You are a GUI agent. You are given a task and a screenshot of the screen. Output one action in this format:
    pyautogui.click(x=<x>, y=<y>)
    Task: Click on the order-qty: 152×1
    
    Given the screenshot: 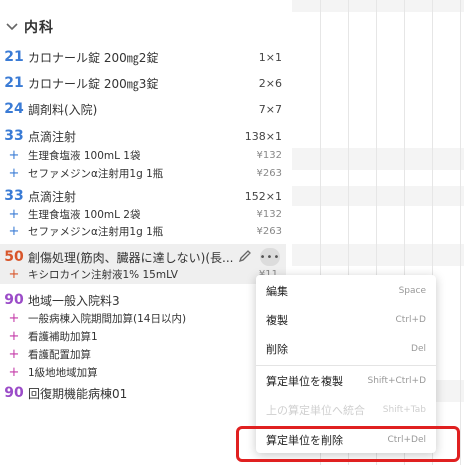 What is the action you would take?
    pyautogui.click(x=263, y=196)
    